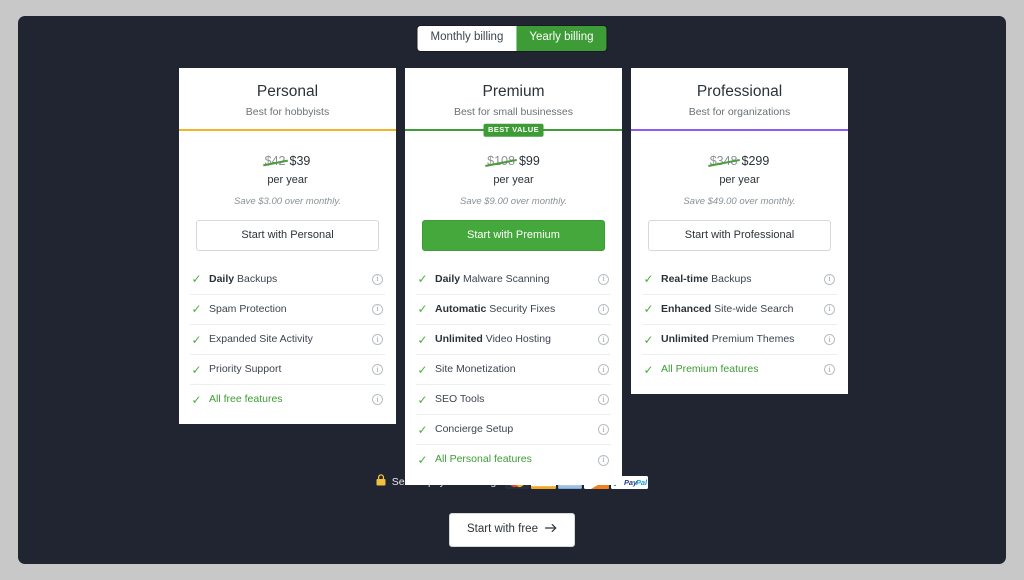 Image resolution: width=1024 pixels, height=580 pixels. Describe the element at coordinates (287, 399) in the screenshot. I see `feature-row: ✓ All free features i` at that location.